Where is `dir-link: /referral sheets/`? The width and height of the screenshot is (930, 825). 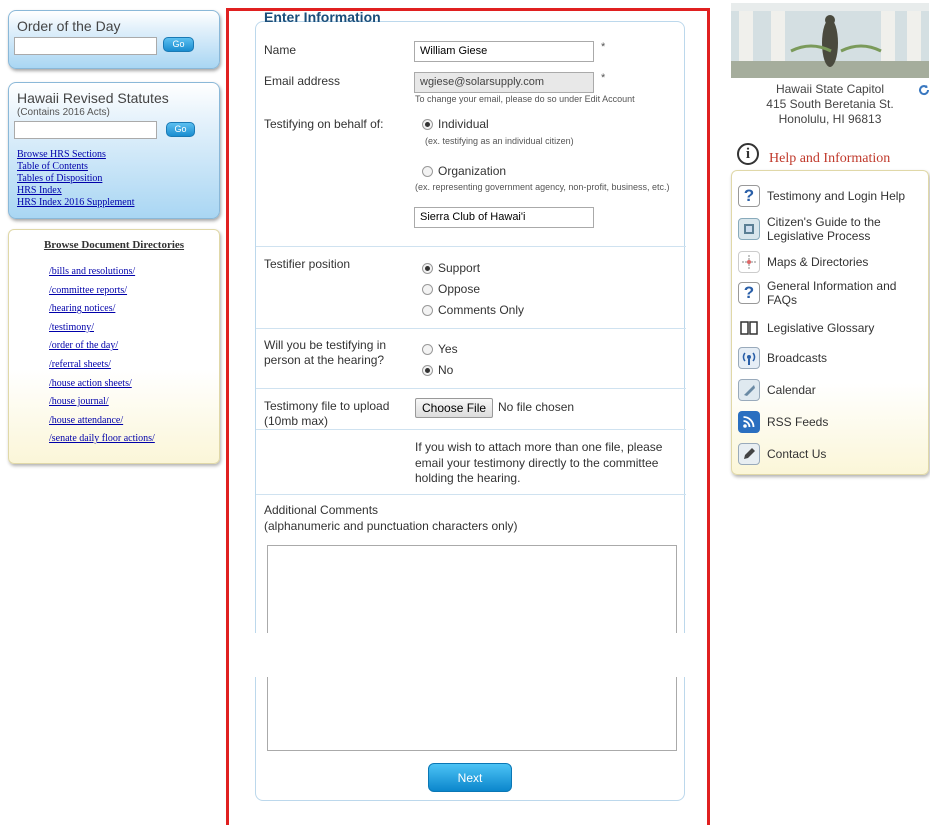 dir-link: /referral sheets/ is located at coordinates (134, 365).